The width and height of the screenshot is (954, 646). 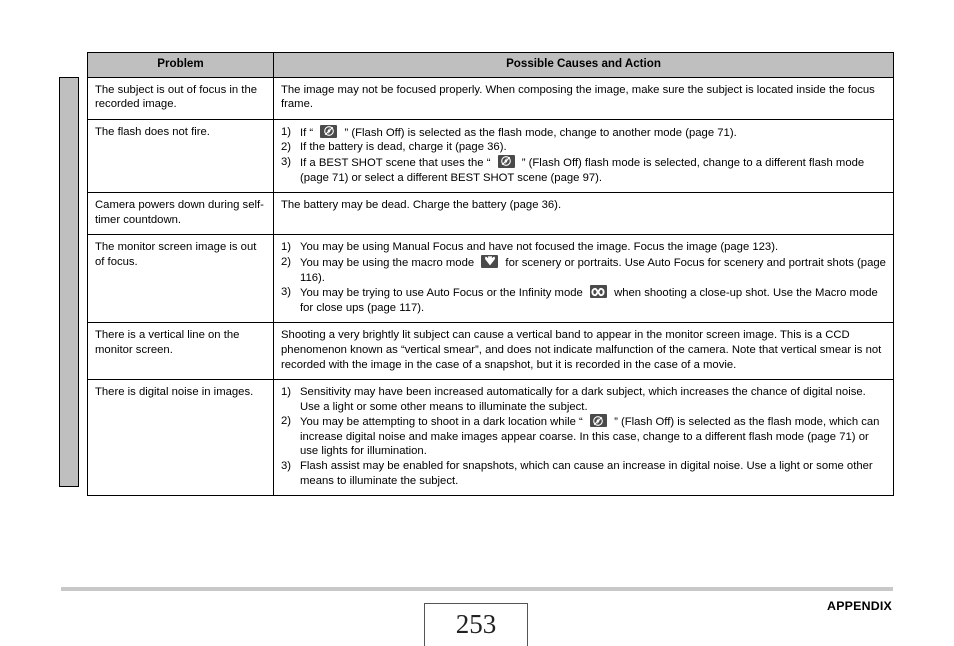 I want to click on page-number-box: 253, so click(x=476, y=624).